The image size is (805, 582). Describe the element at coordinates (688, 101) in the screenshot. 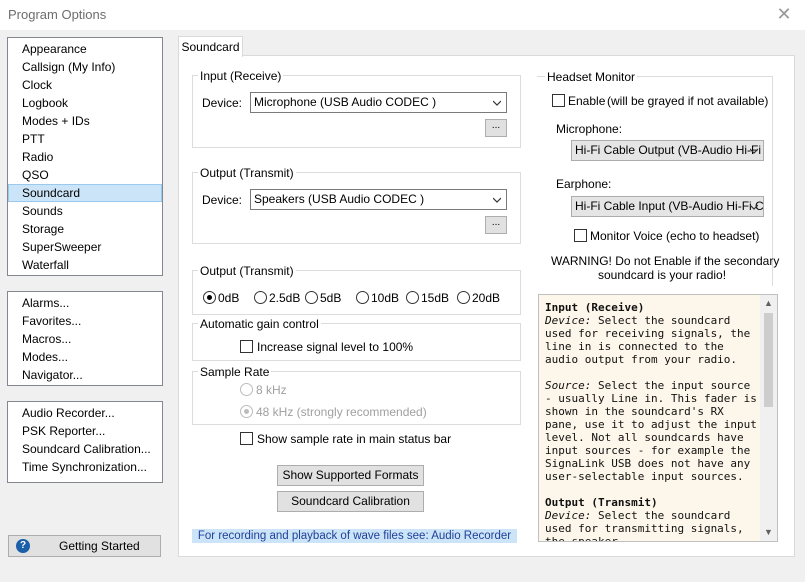

I see `headset-enable-hint: (will be grayed if not available)` at that location.